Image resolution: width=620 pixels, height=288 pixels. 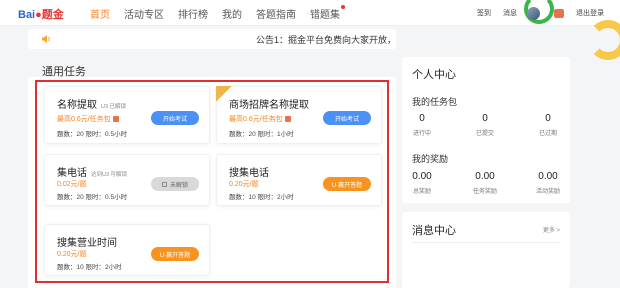 I want to click on stat-total-reward: 0.00 总奖励, so click(x=422, y=183).